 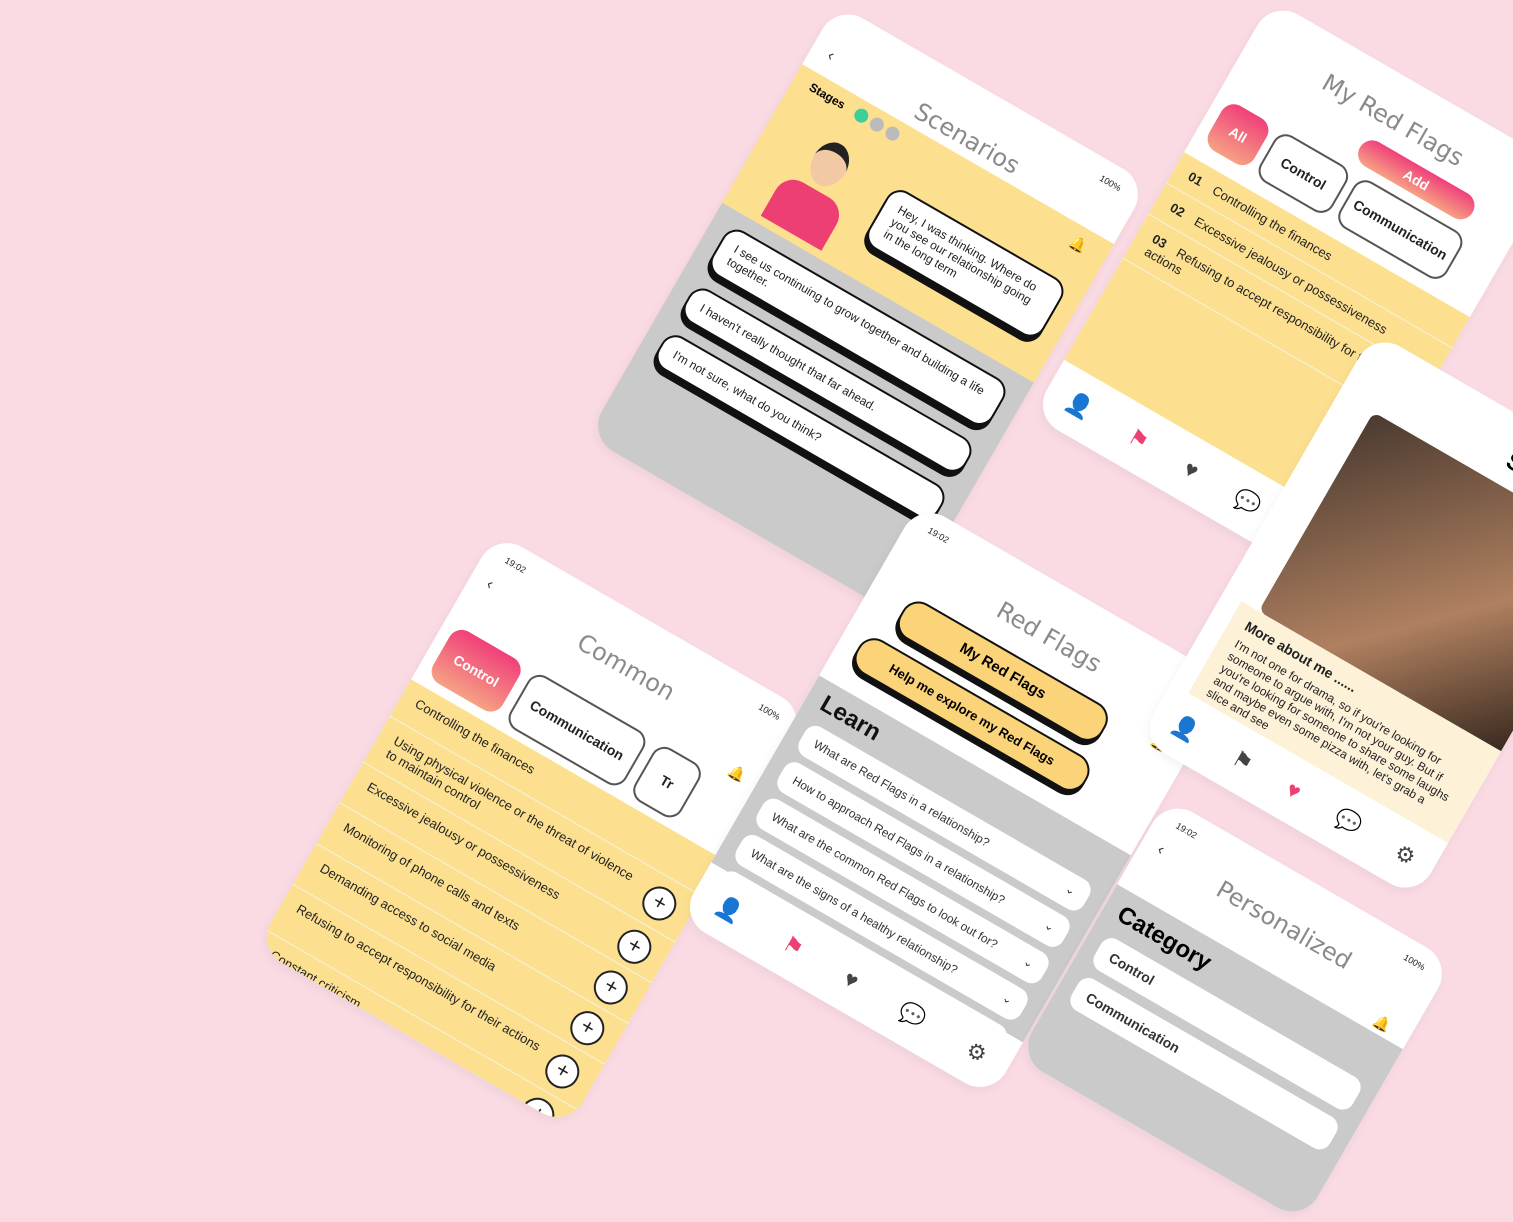 I want to click on character-illustration, so click(x=816, y=189).